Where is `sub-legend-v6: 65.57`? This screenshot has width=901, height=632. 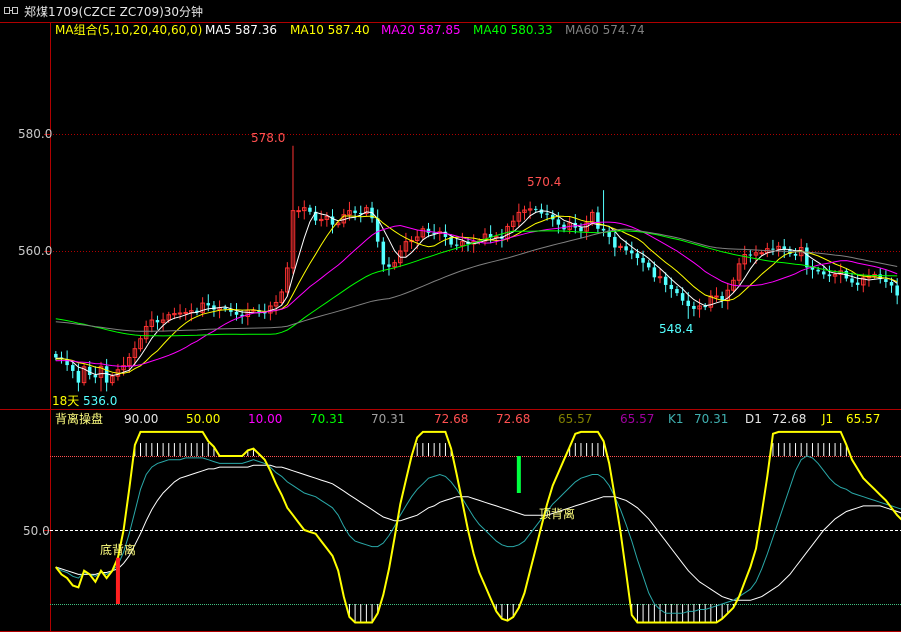 sub-legend-v6: 65.57 is located at coordinates (637, 419).